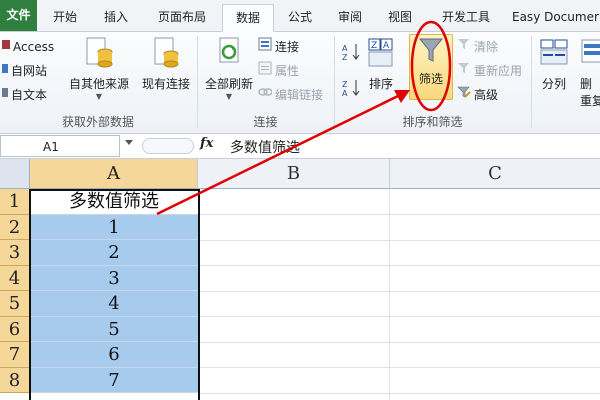  I want to click on cell-a5: 4, so click(114, 304).